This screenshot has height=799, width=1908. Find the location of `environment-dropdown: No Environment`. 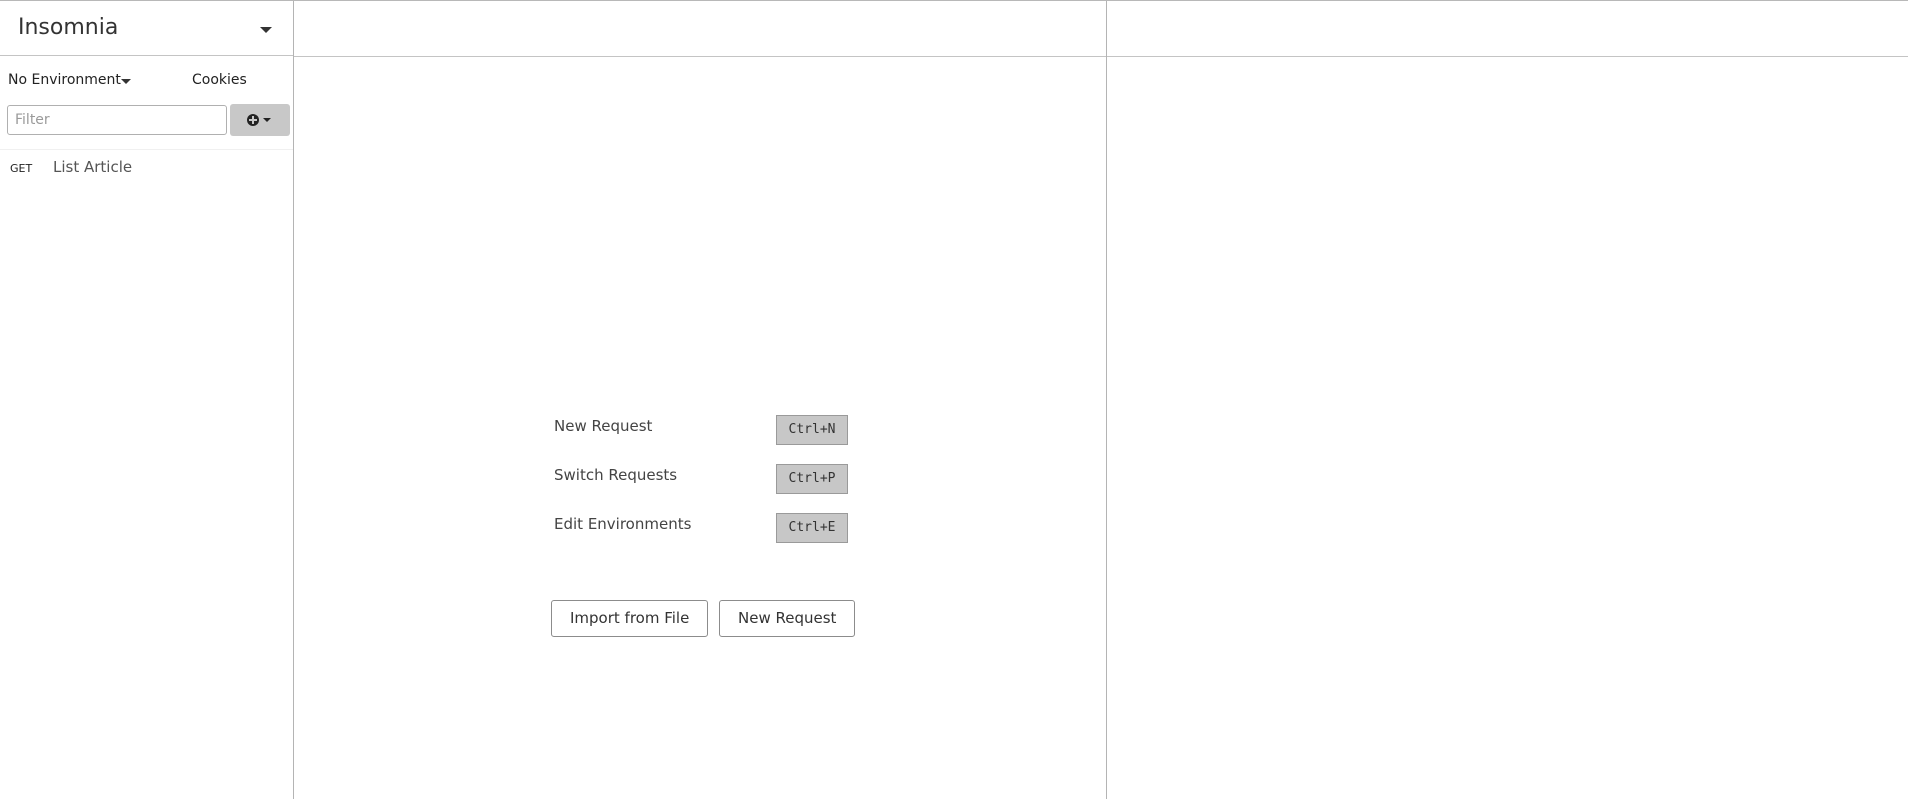

environment-dropdown: No Environment is located at coordinates (64, 80).